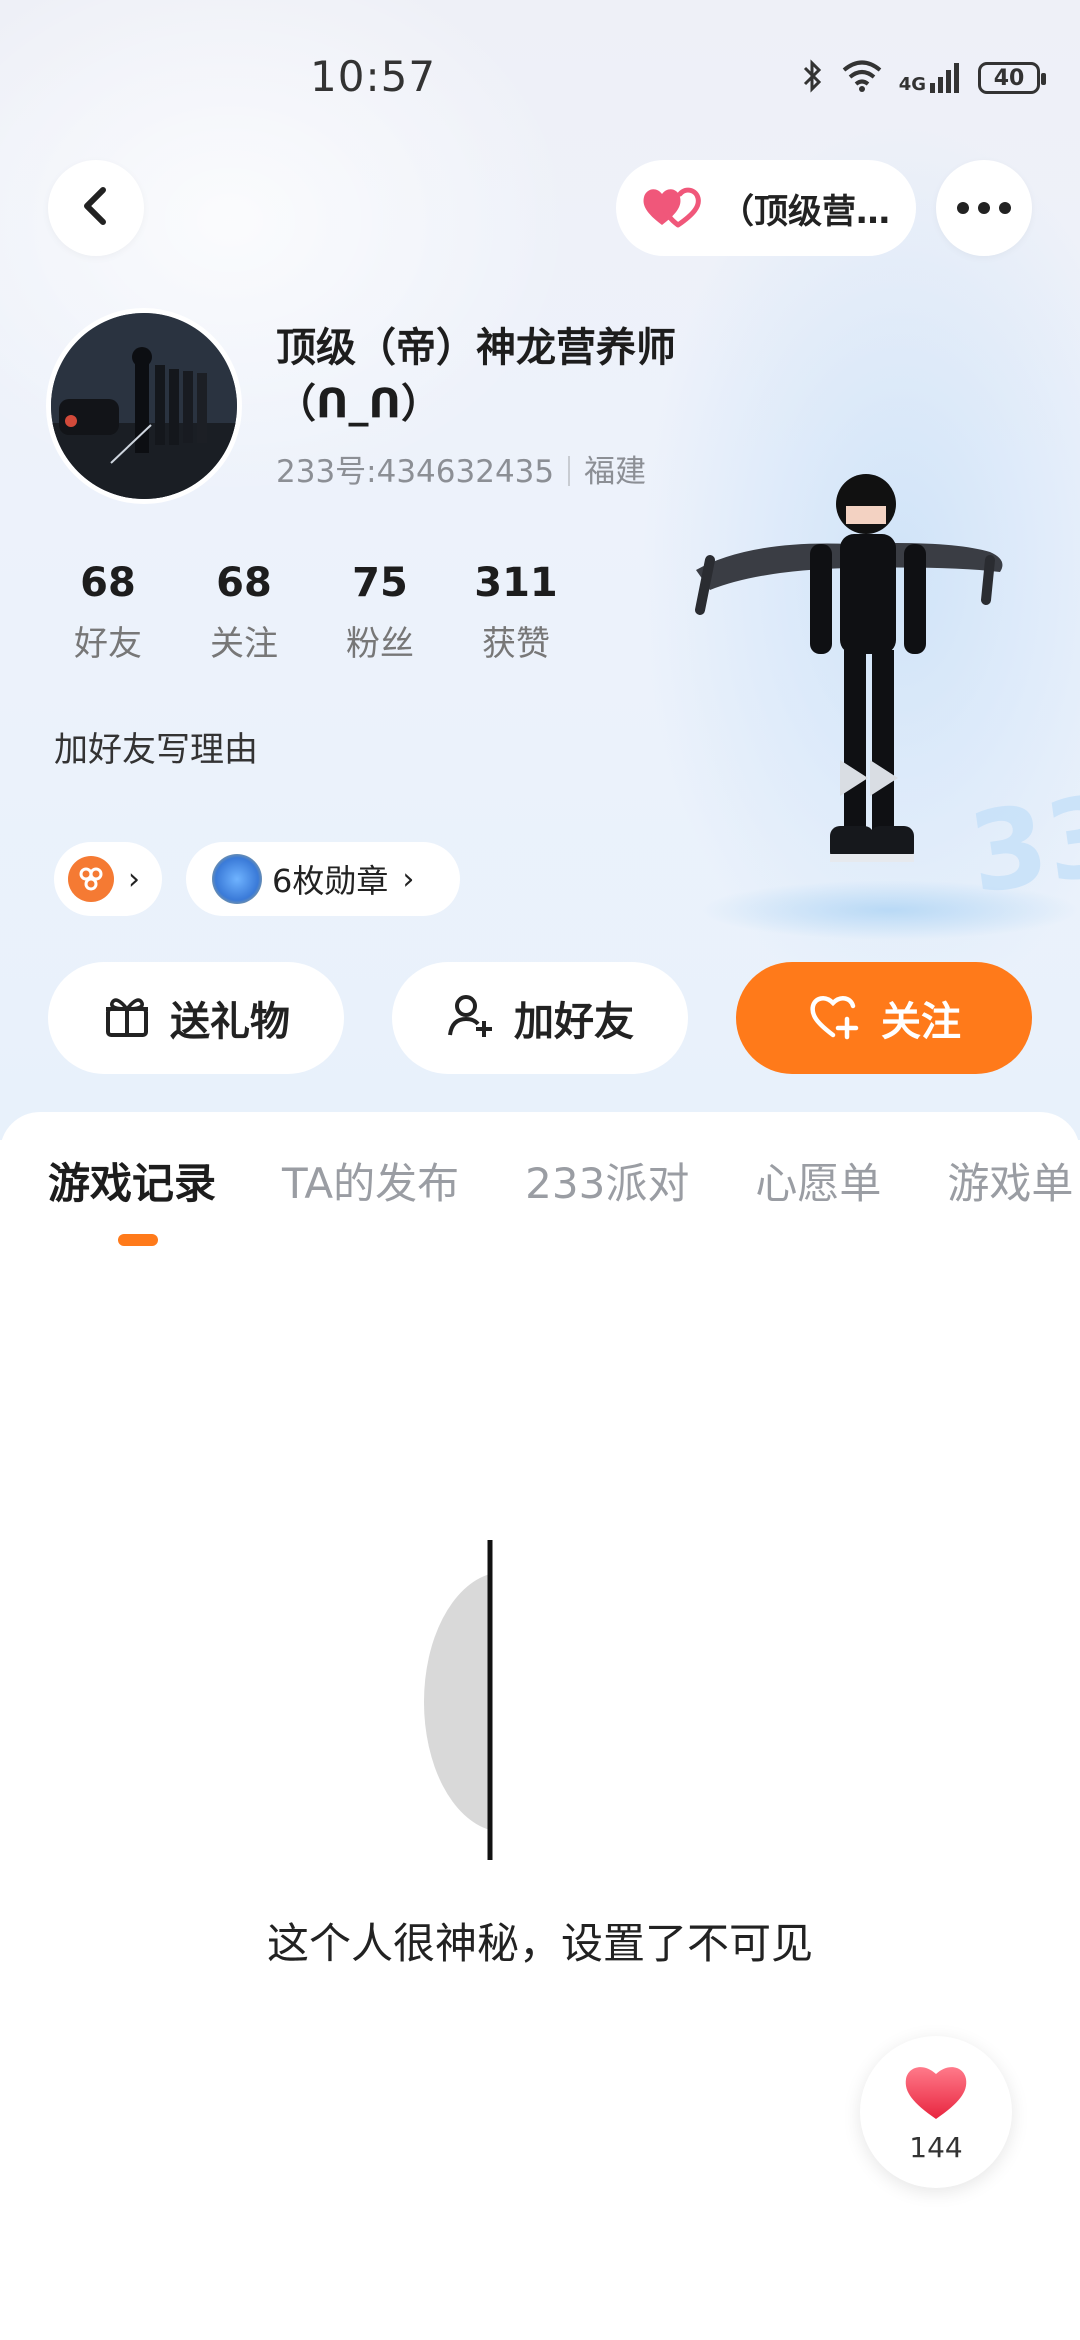 The width and height of the screenshot is (1080, 2340). I want to click on more-dots-icon, so click(984, 208).